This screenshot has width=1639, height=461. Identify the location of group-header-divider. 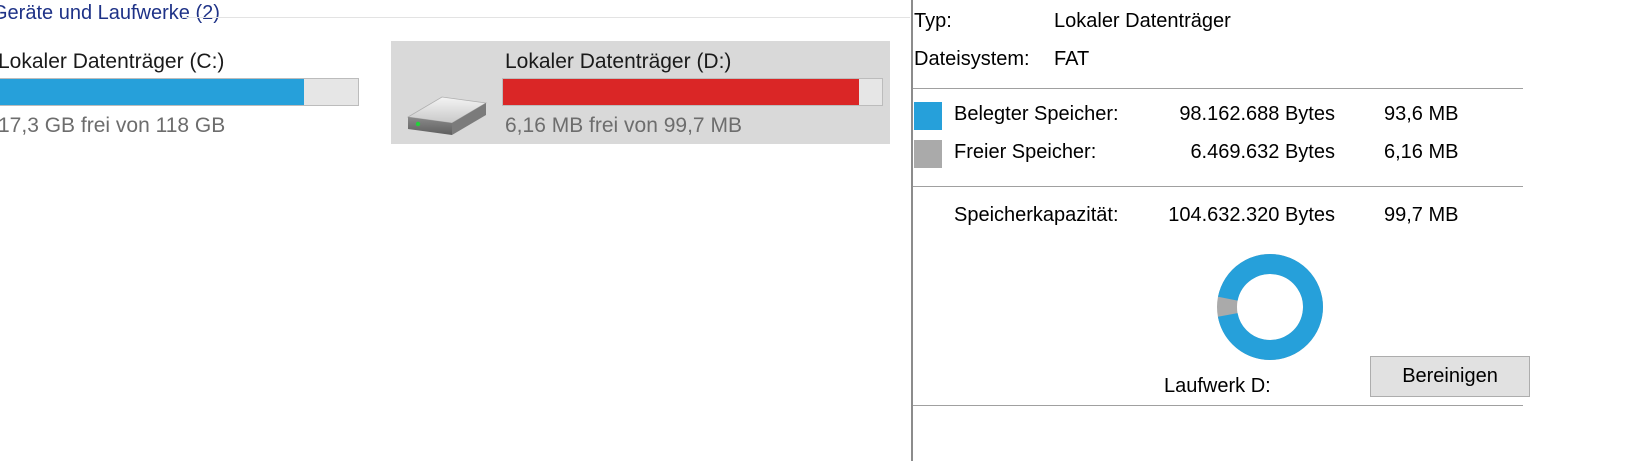
(546, 17).